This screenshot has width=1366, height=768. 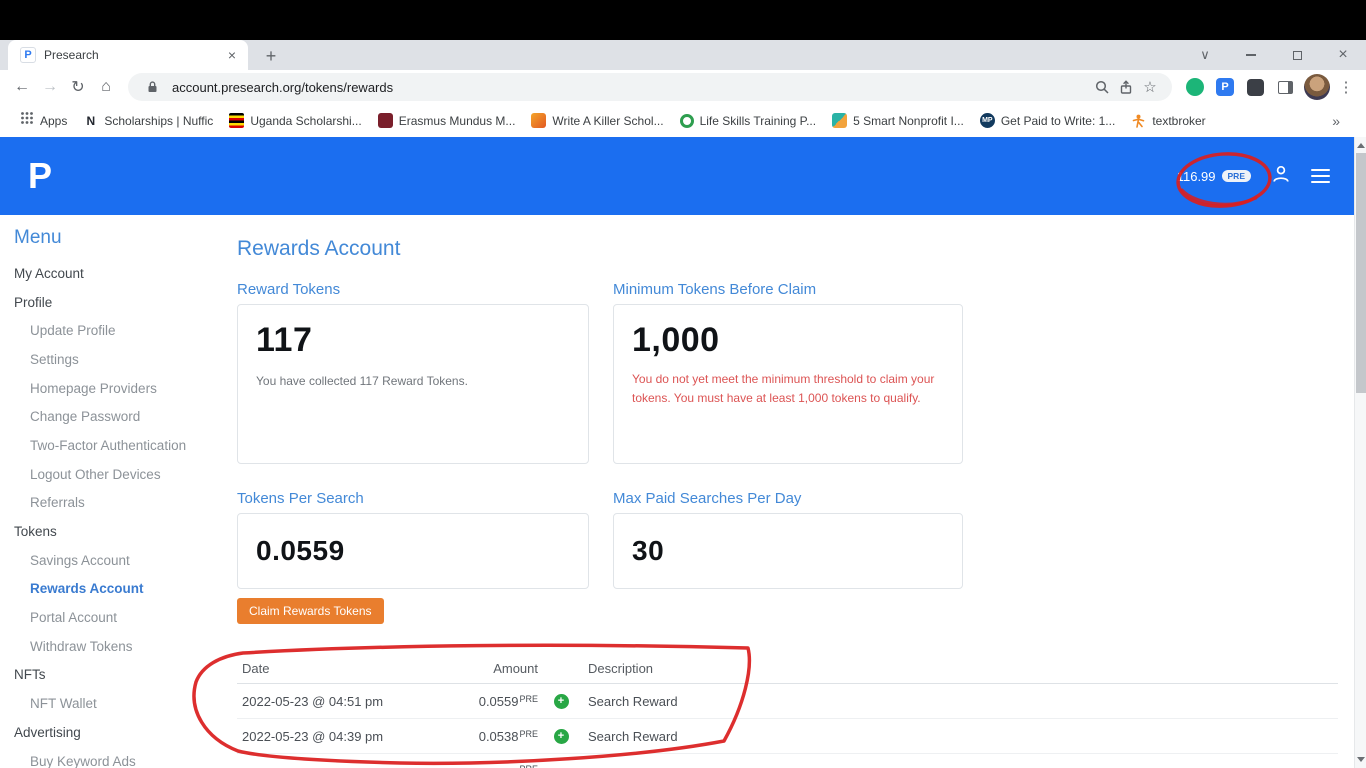 I want to click on sidebar-item-settings: Settings, so click(x=119, y=359).